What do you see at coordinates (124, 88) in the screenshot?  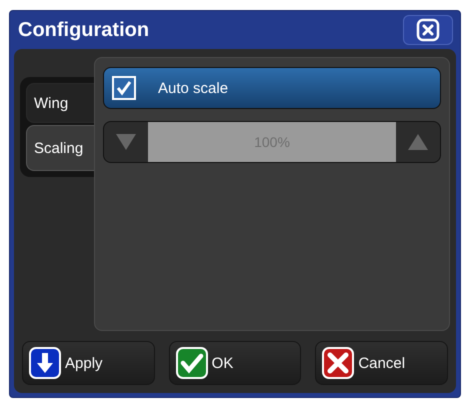 I see `checkbox` at bounding box center [124, 88].